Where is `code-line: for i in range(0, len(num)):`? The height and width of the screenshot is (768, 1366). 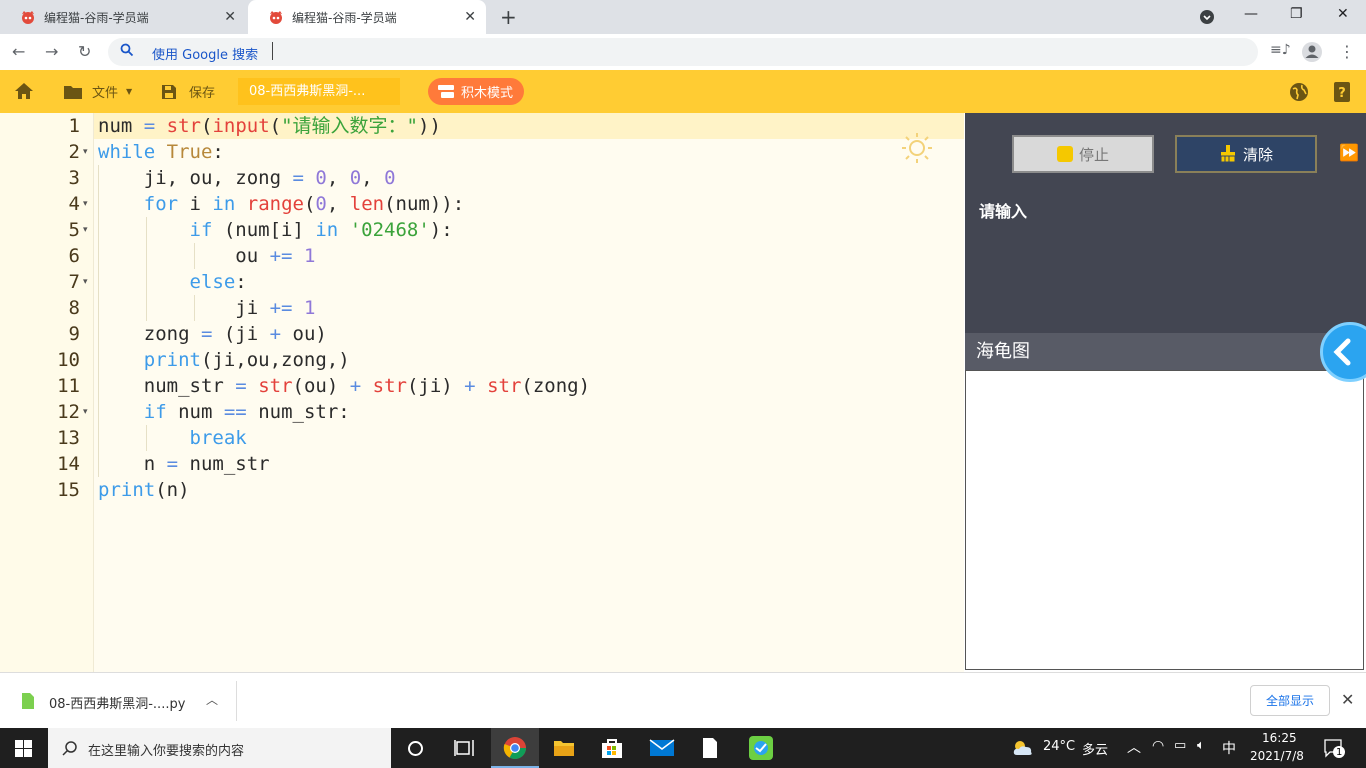 code-line: for i in range(0, len(num)): is located at coordinates (304, 204).